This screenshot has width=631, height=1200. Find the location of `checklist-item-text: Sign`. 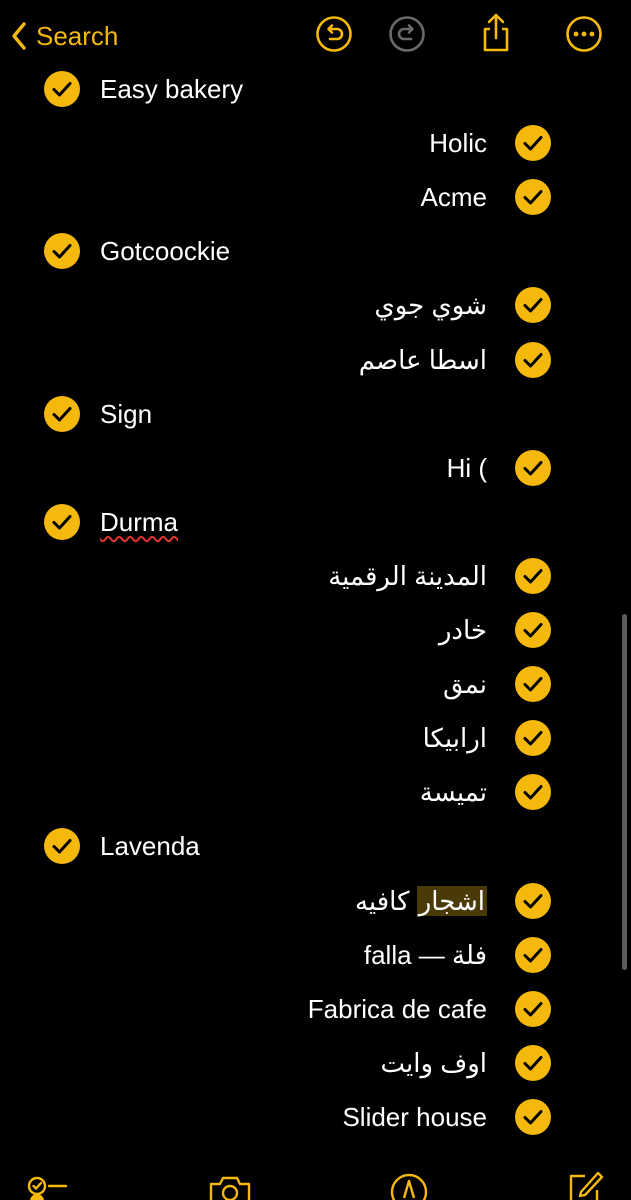

checklist-item-text: Sign is located at coordinates (126, 414).